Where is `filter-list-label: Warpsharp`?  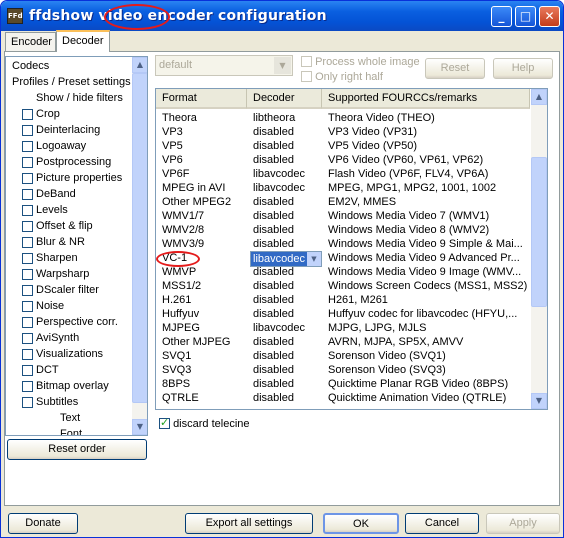
filter-list-label: Warpsharp is located at coordinates (63, 274).